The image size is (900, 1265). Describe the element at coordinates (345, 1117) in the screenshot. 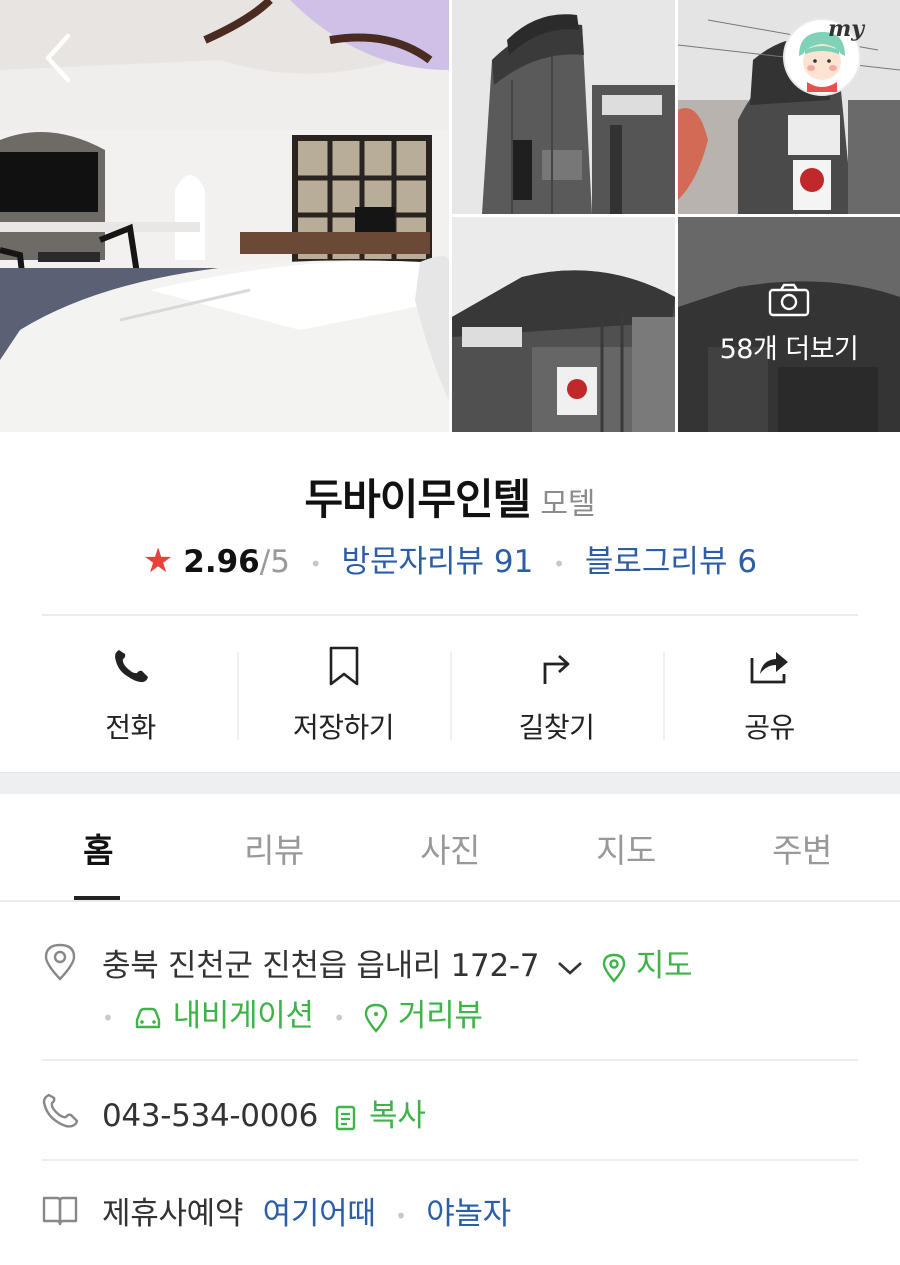

I see `copy-icon` at that location.